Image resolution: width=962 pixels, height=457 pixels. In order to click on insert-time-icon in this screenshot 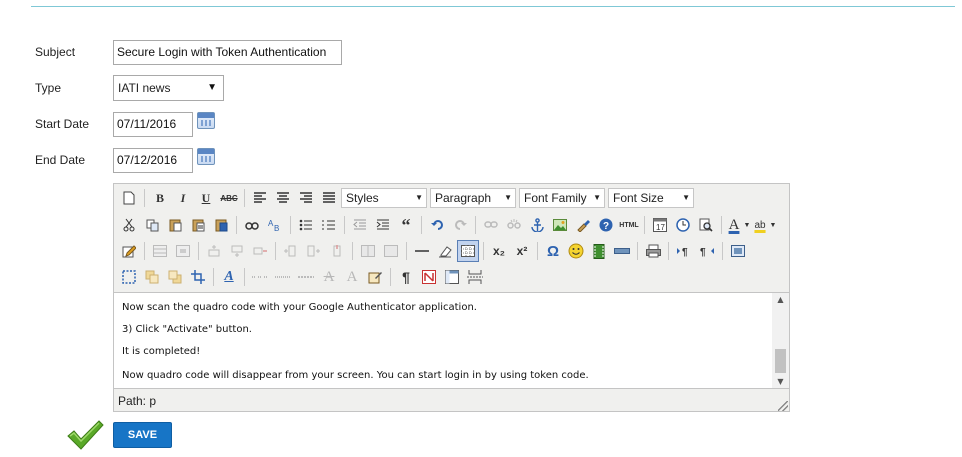, I will do `click(683, 225)`.